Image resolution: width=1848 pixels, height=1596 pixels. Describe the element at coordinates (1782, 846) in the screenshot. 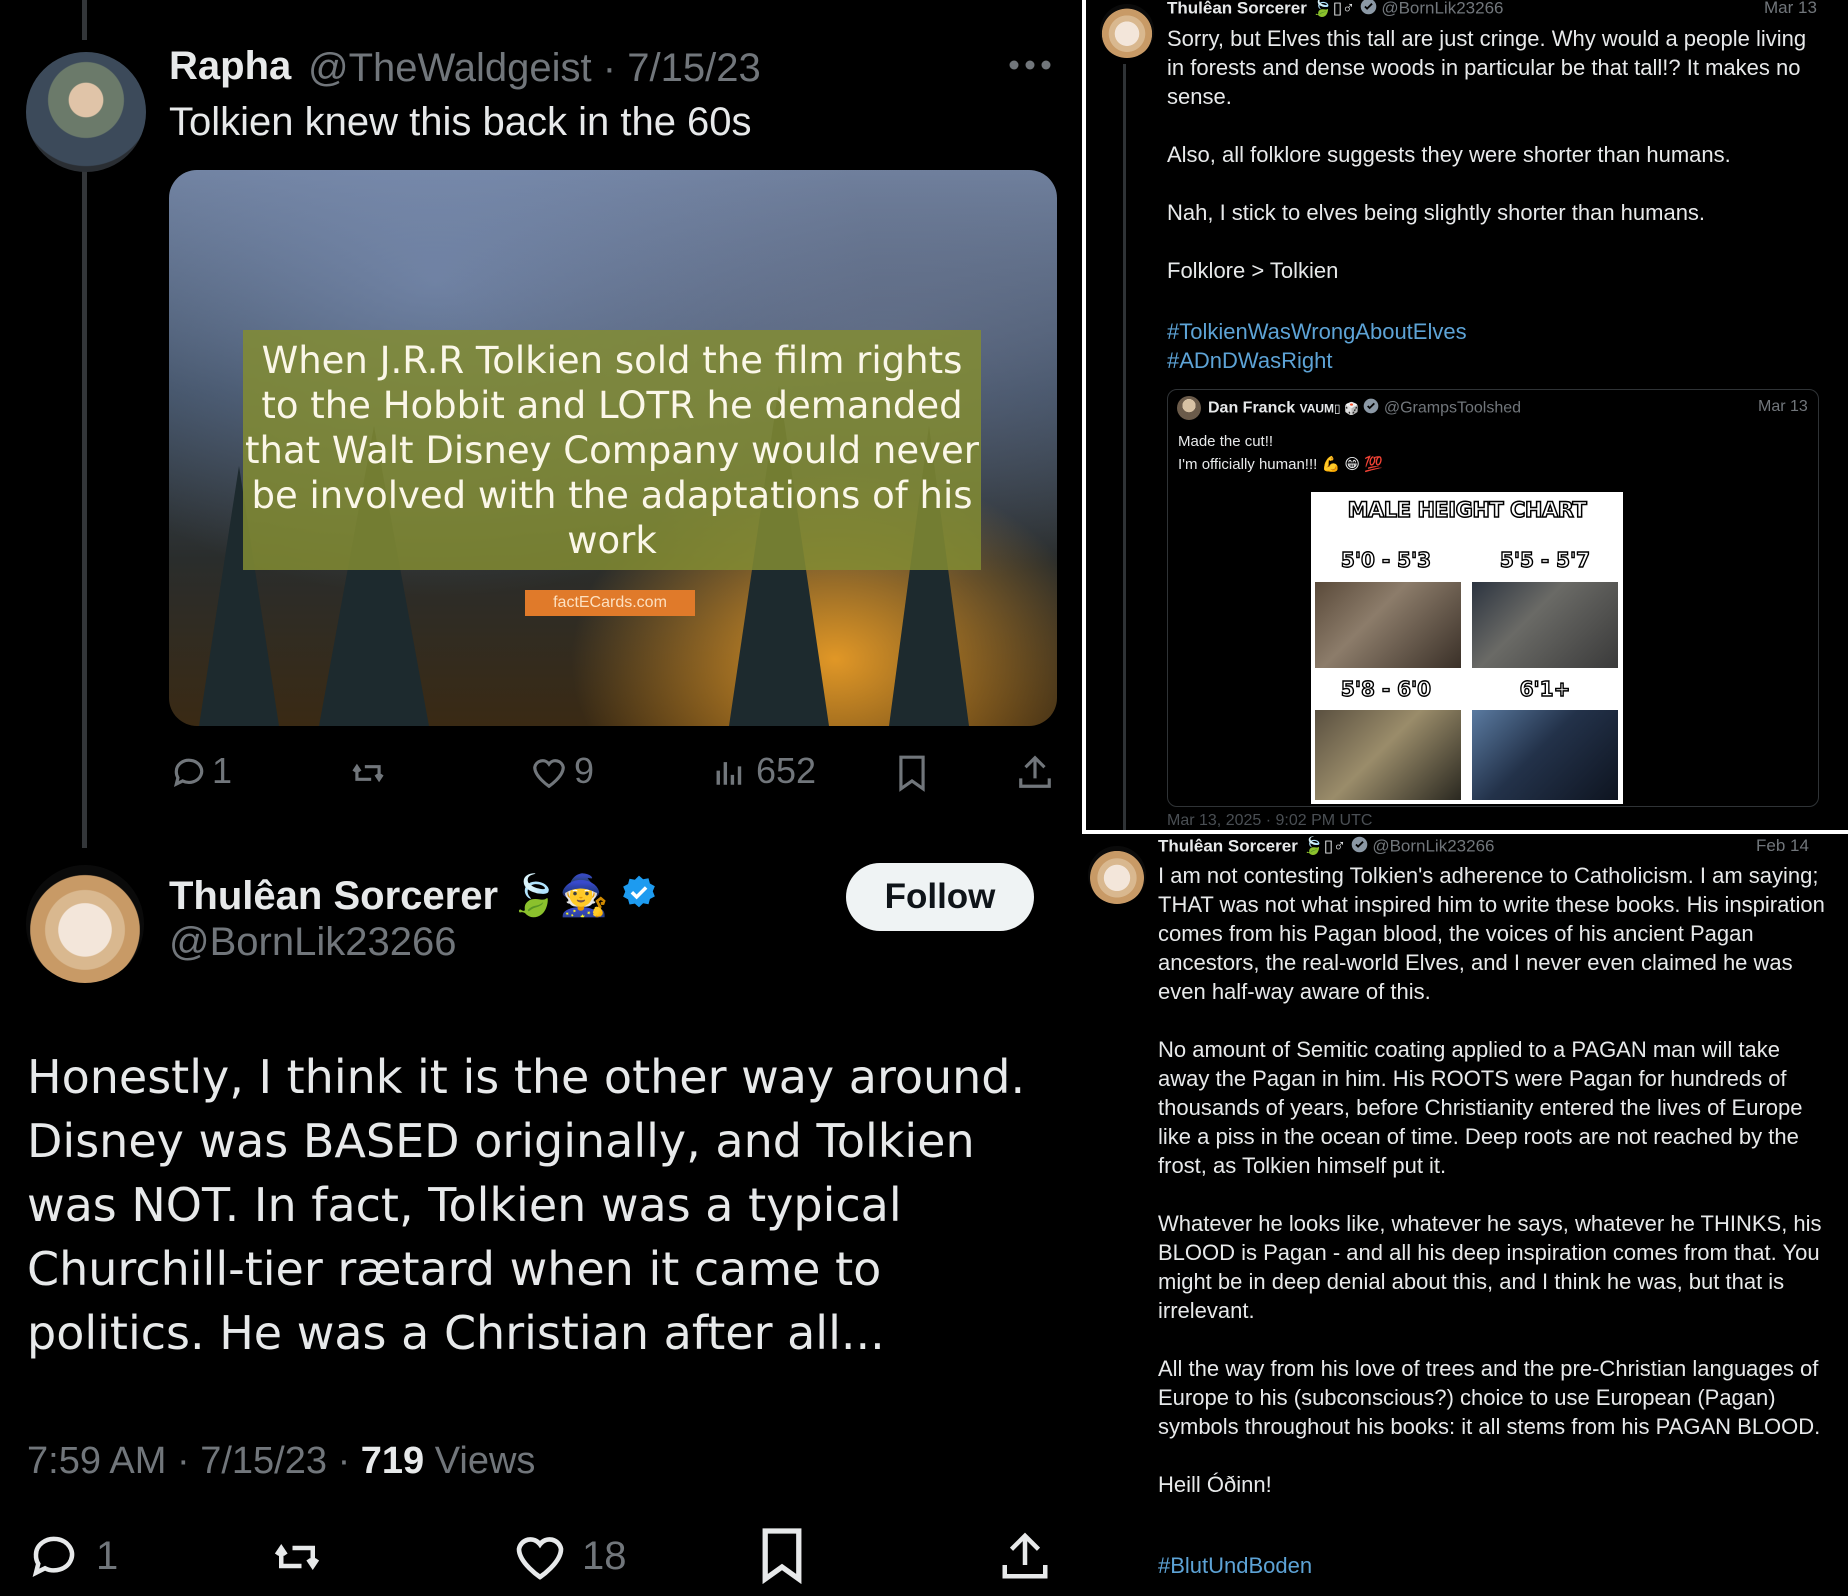

I see `post-date: Feb 14` at that location.